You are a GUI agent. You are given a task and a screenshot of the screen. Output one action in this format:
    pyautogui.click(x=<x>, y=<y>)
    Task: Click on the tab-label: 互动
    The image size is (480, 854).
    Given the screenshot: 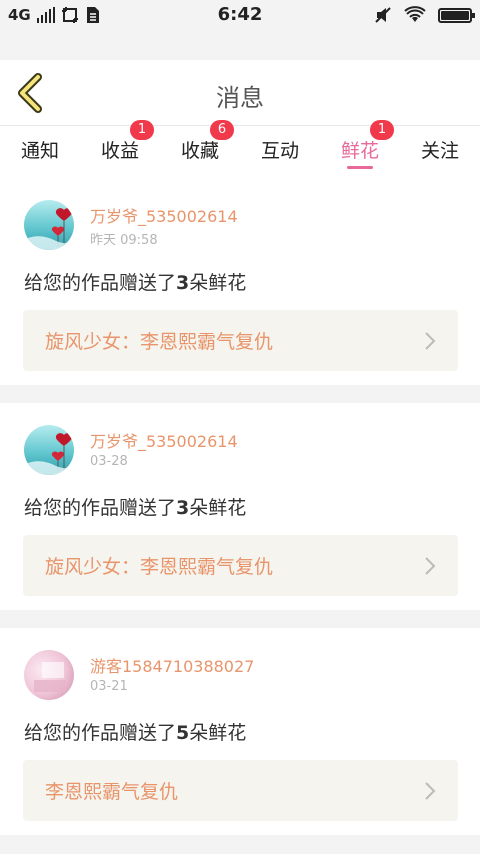 What is the action you would take?
    pyautogui.click(x=279, y=151)
    